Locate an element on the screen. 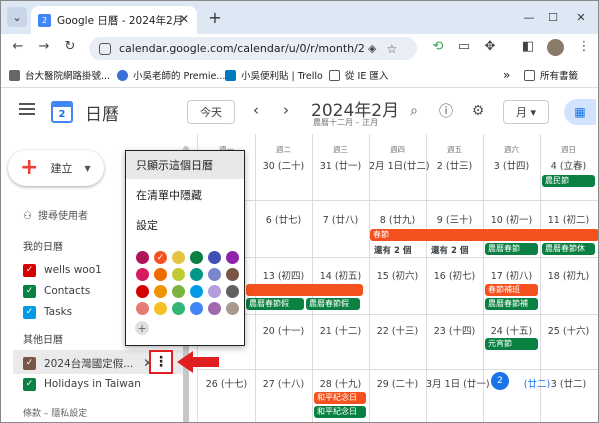 The height and width of the screenshot is (423, 599). minimize-icon: — is located at coordinates (529, 17).